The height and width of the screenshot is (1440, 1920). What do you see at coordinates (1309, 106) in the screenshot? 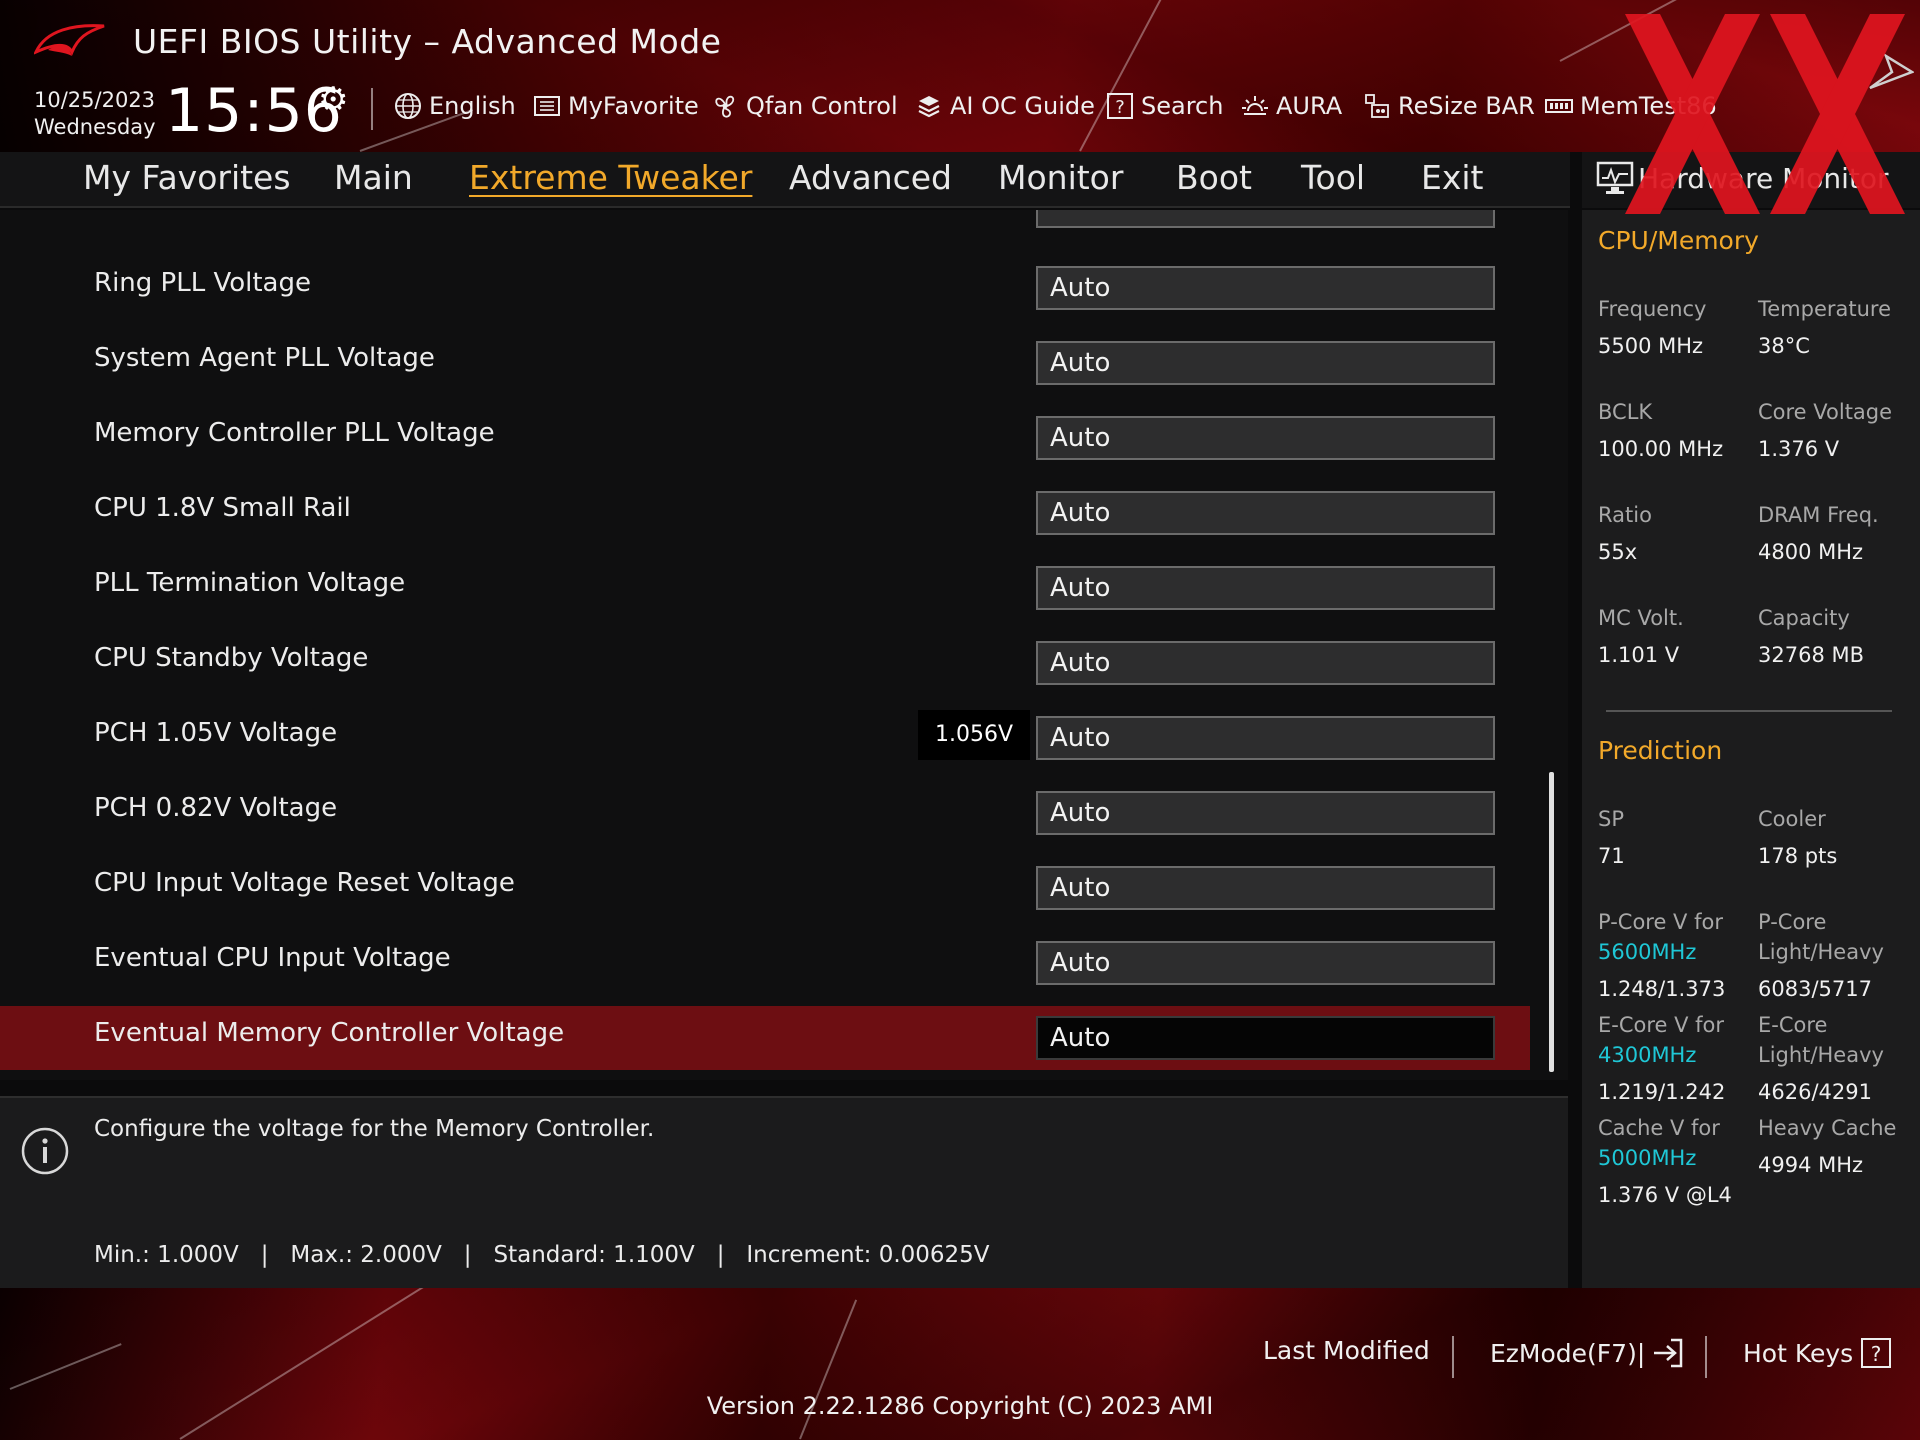
I see `aura-label: AURA` at bounding box center [1309, 106].